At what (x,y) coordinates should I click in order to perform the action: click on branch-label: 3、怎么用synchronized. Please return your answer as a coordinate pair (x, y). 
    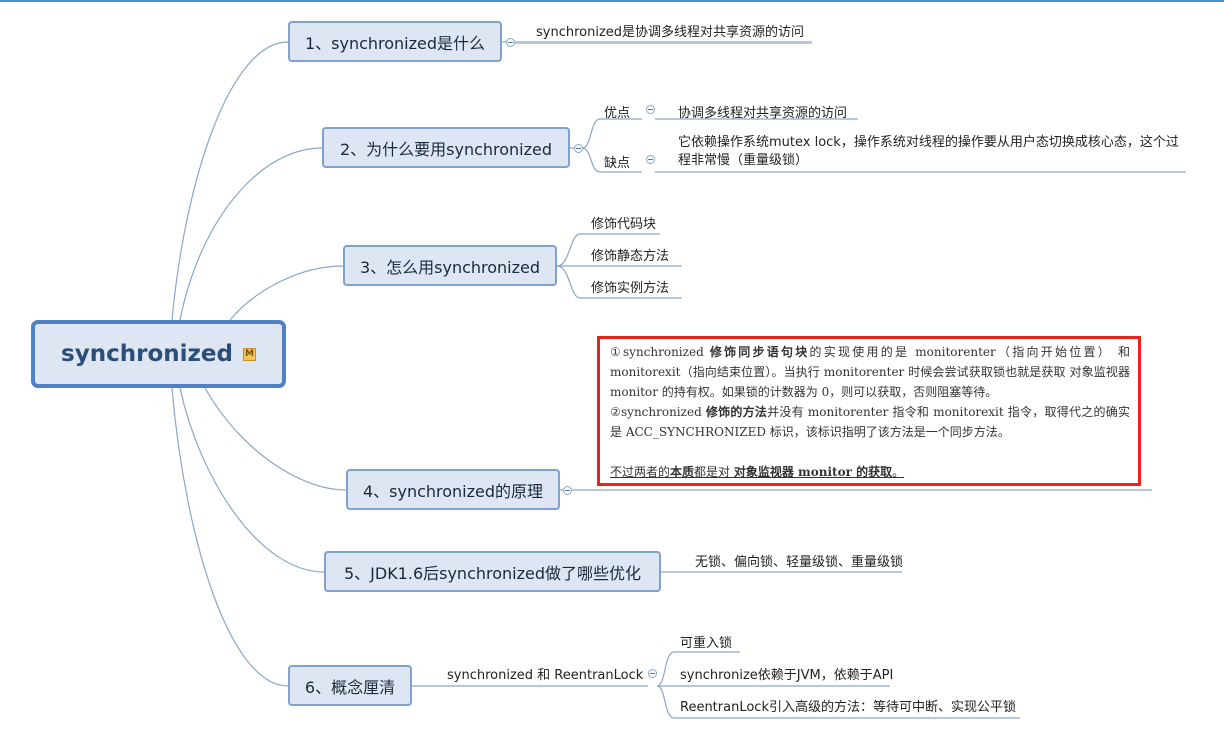
    Looking at the image, I should click on (450, 267).